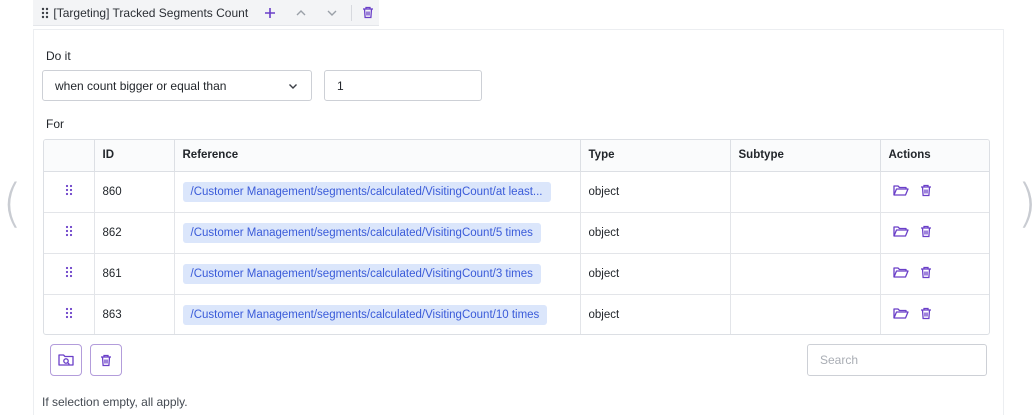 The height and width of the screenshot is (415, 1035). I want to click on editor-tab: [Targeting] Tracked Segments Count, so click(206, 13).